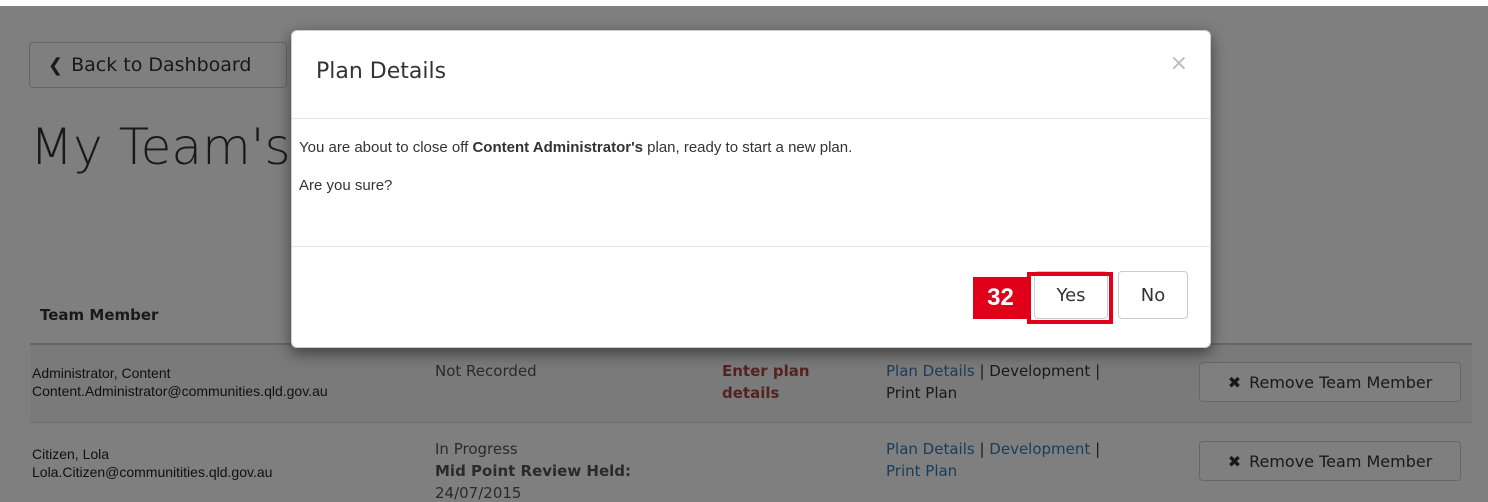 This screenshot has width=1488, height=502. Describe the element at coordinates (1179, 64) in the screenshot. I see `close-icon: ×` at that location.